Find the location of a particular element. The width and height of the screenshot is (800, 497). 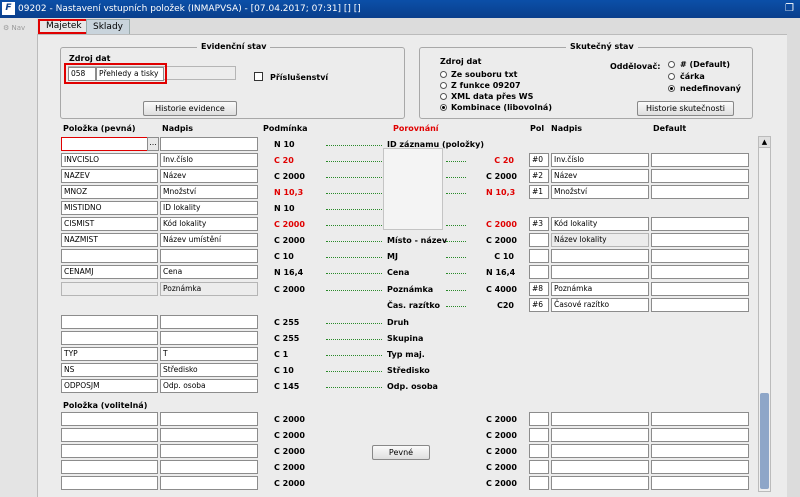

nadpis-field: Název umístění is located at coordinates (209, 240).